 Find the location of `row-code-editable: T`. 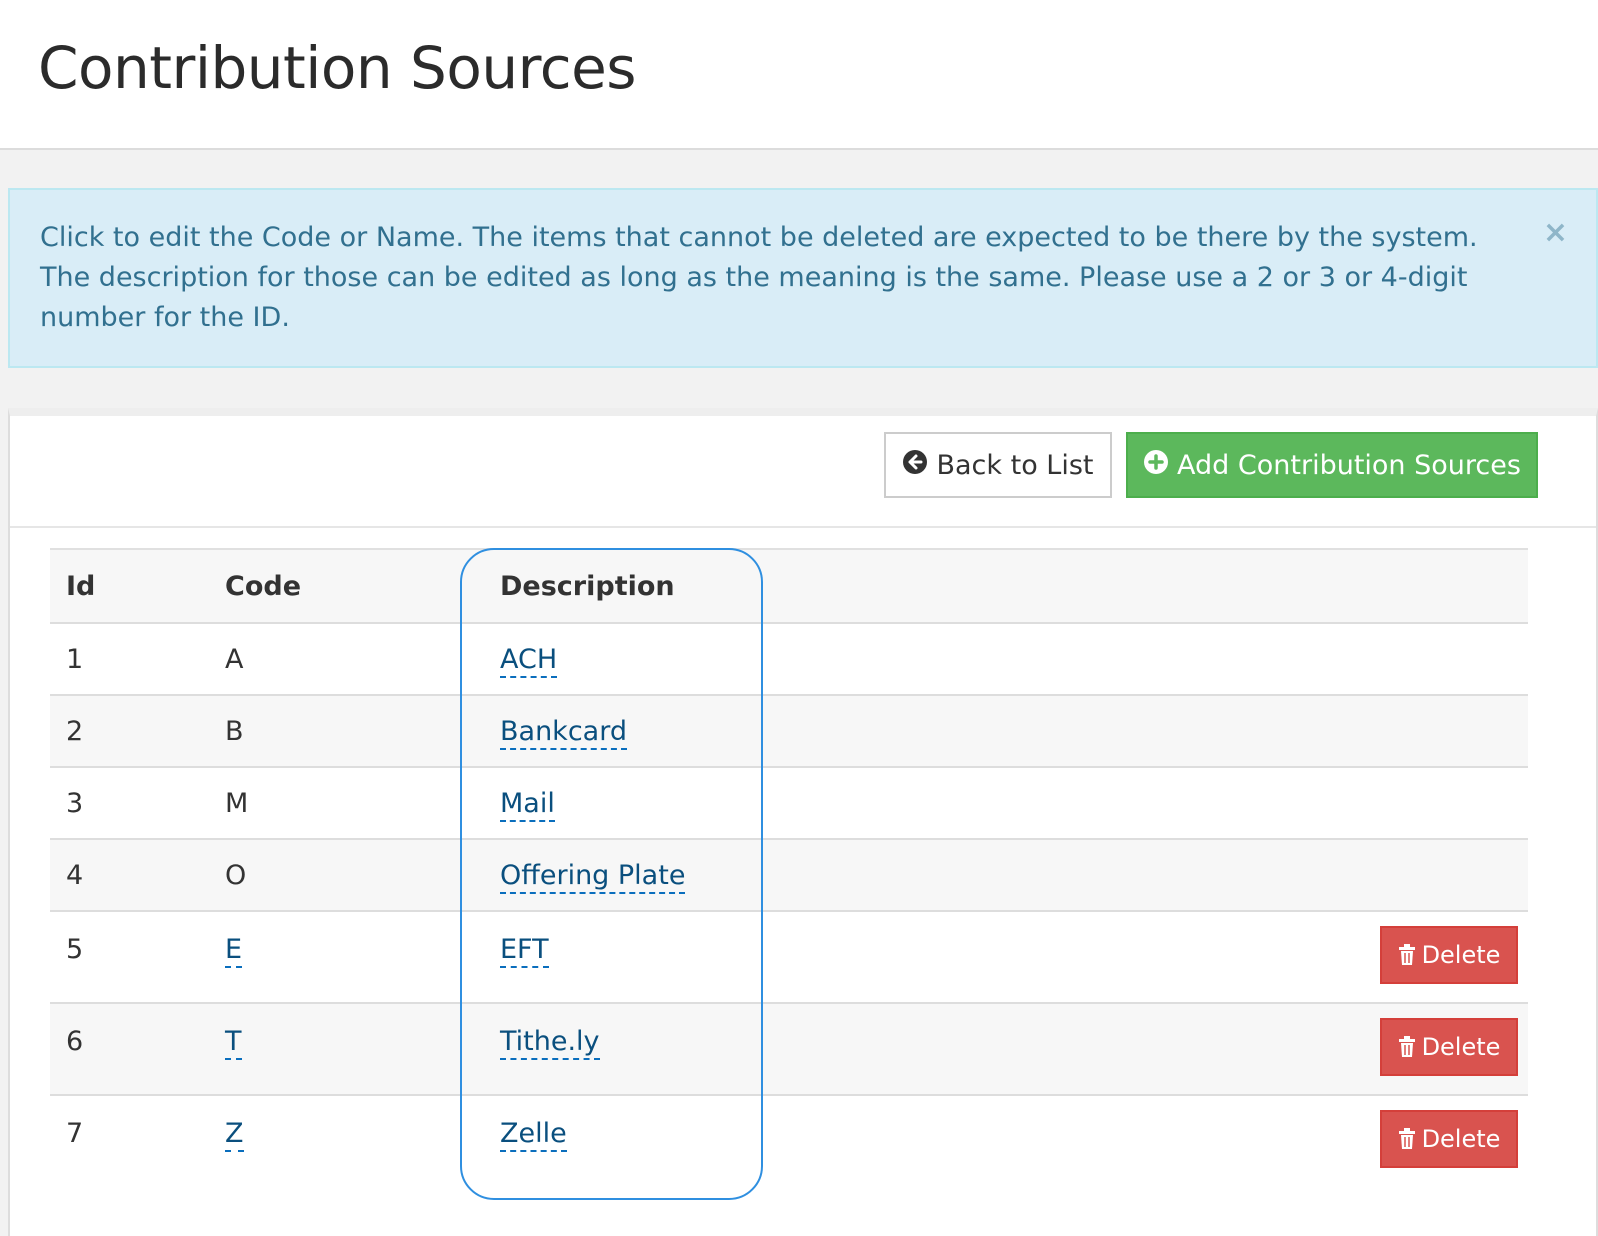

row-code-editable: T is located at coordinates (233, 1043).